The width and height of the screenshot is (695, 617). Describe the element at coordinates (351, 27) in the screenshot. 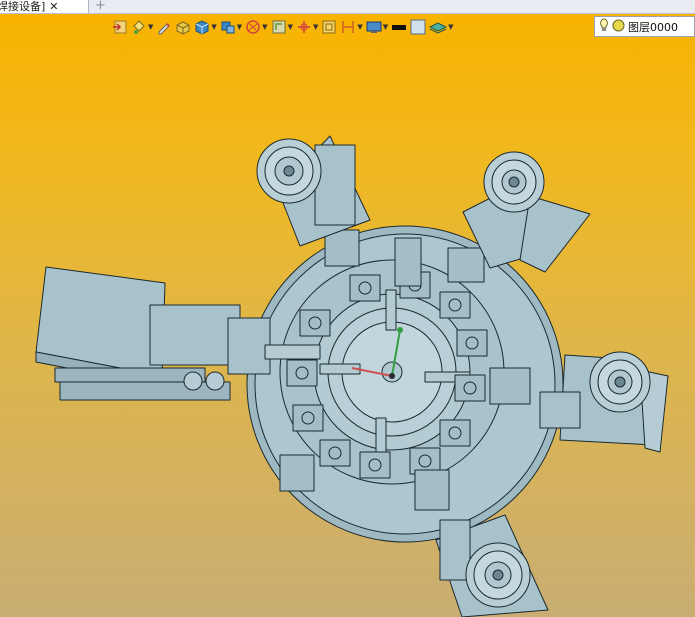

I see `dimension-icon: ▼` at that location.